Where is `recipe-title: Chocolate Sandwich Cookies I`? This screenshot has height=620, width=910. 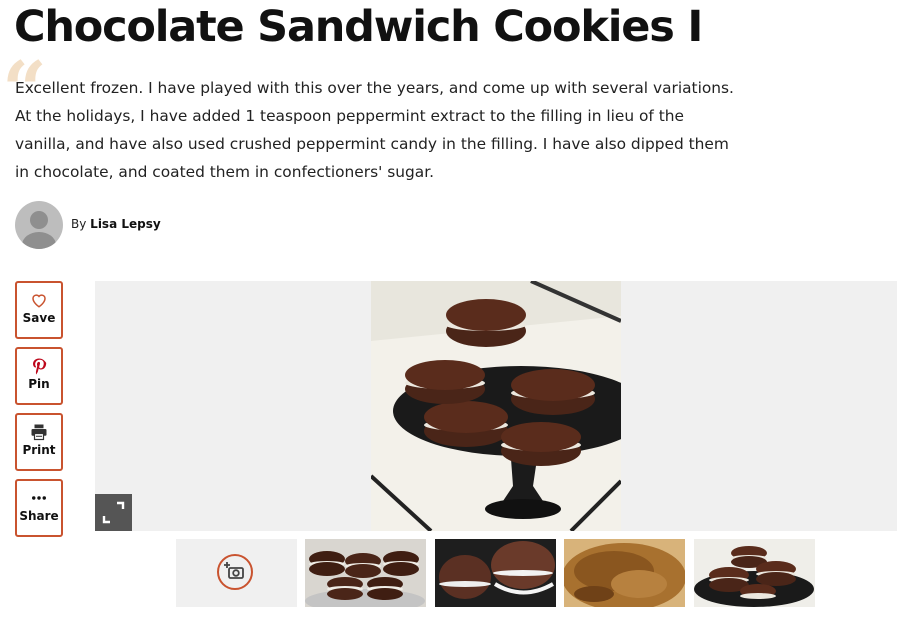 recipe-title: Chocolate Sandwich Cookies I is located at coordinates (358, 27).